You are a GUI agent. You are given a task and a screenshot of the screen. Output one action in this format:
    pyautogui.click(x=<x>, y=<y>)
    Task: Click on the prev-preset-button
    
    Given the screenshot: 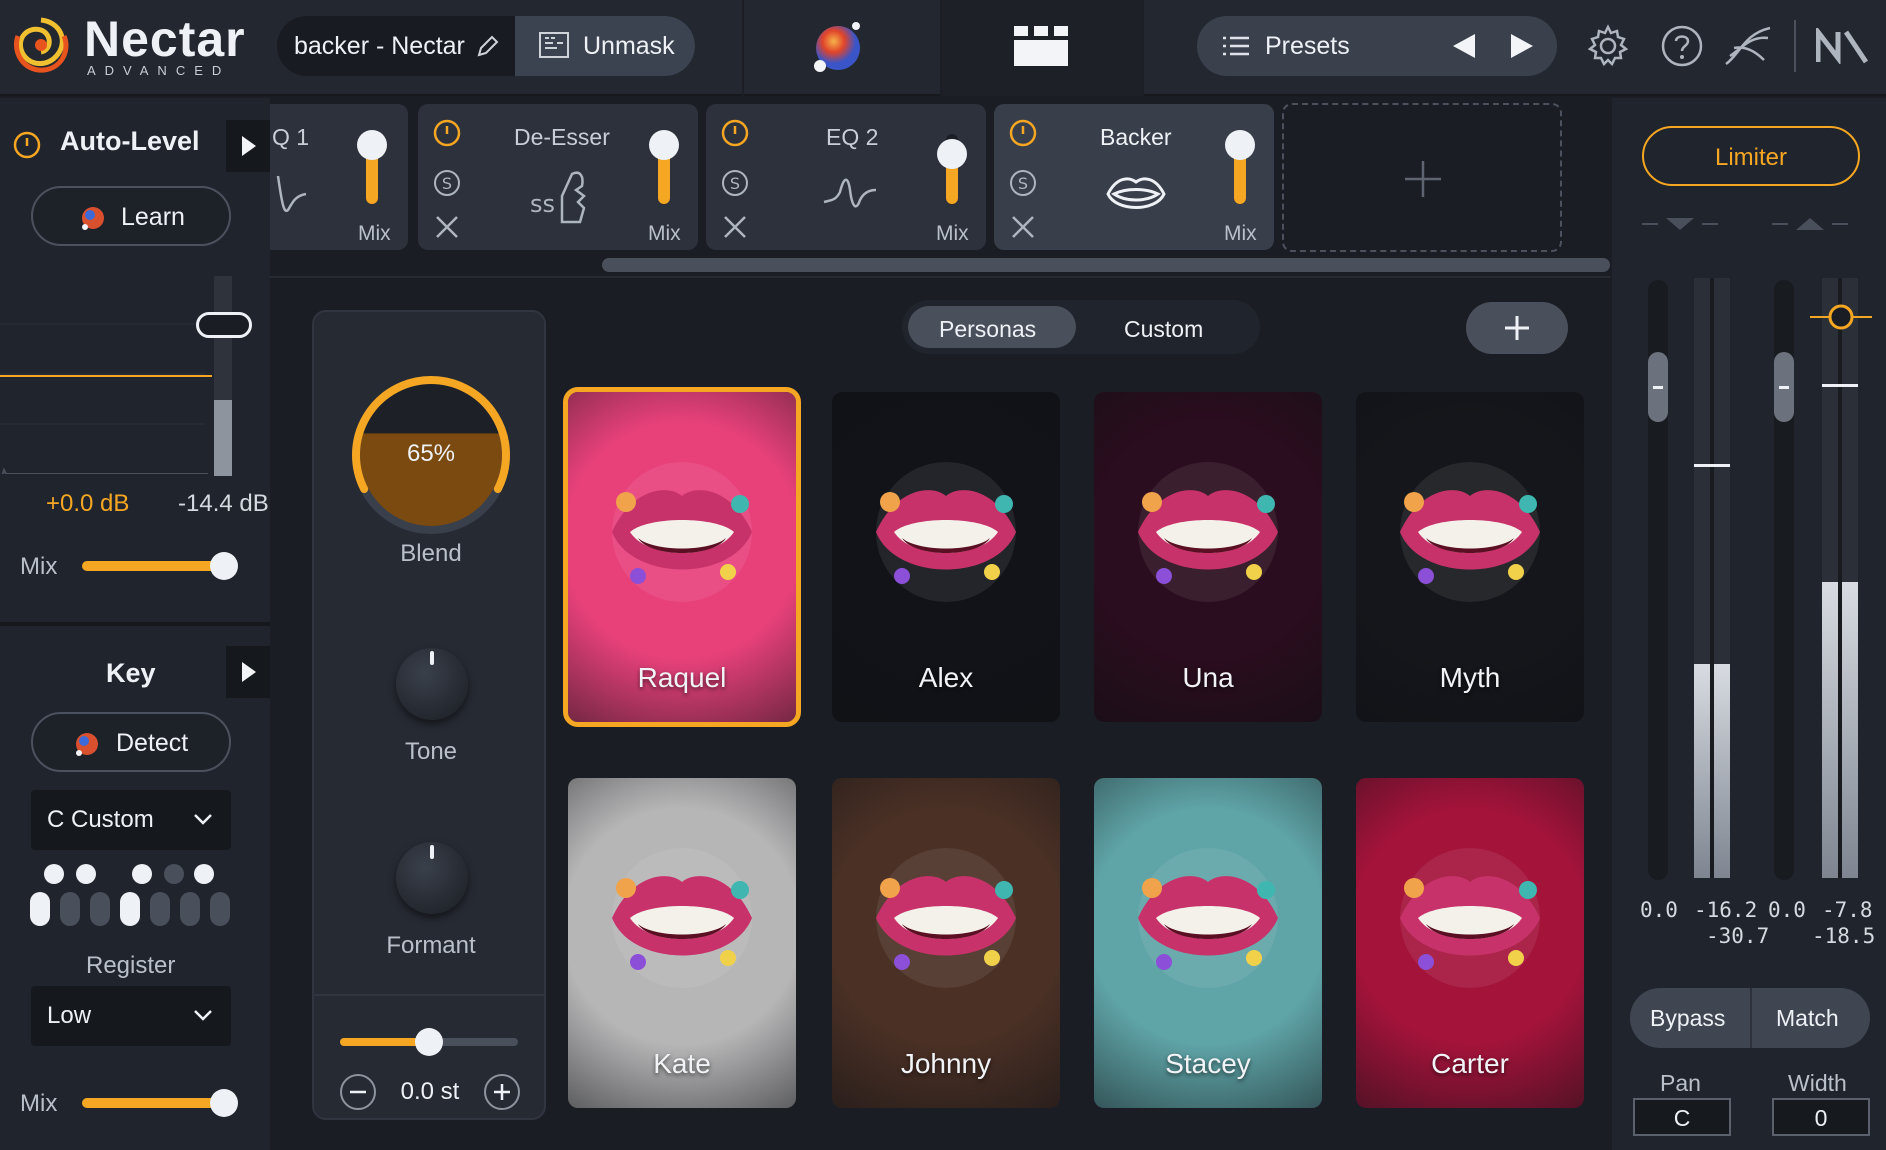 What is the action you would take?
    pyautogui.click(x=1464, y=46)
    